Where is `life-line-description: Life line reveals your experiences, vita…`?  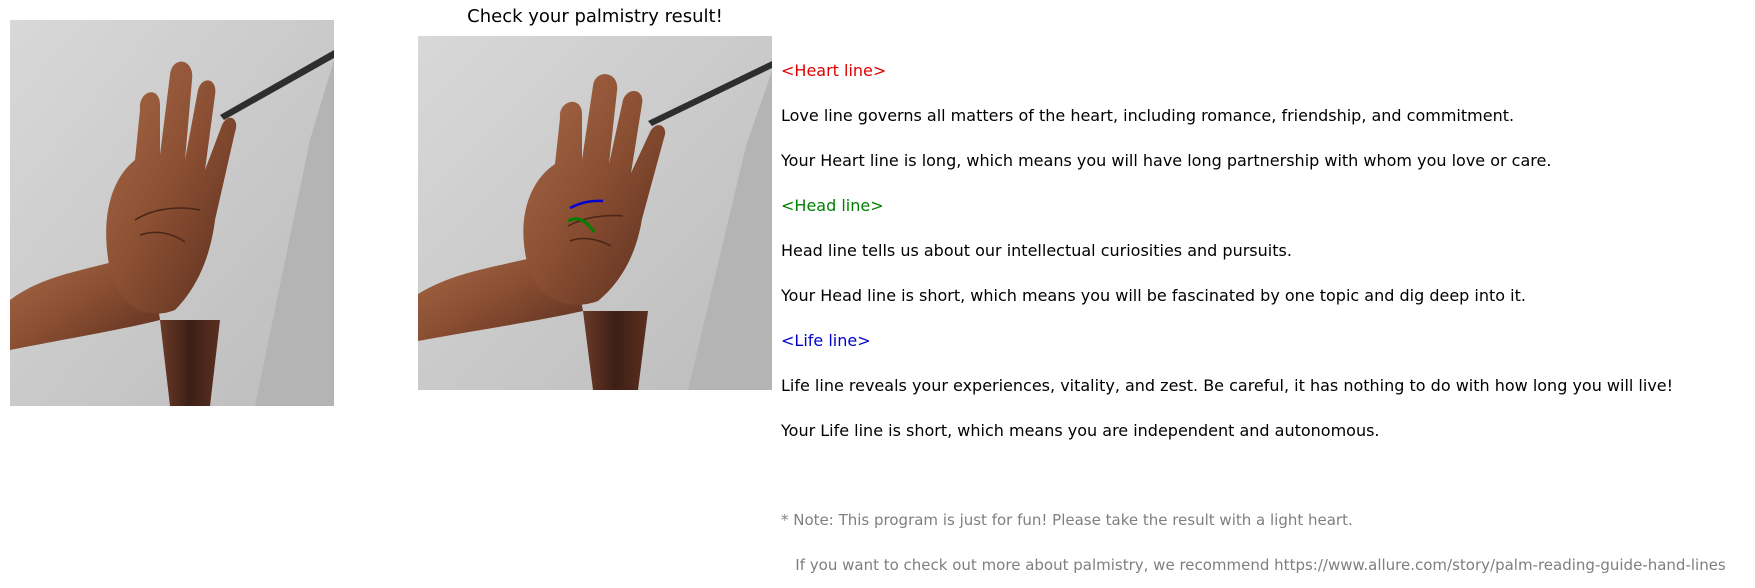
life-line-description: Life line reveals your experiences, vita… is located at coordinates (1227, 385).